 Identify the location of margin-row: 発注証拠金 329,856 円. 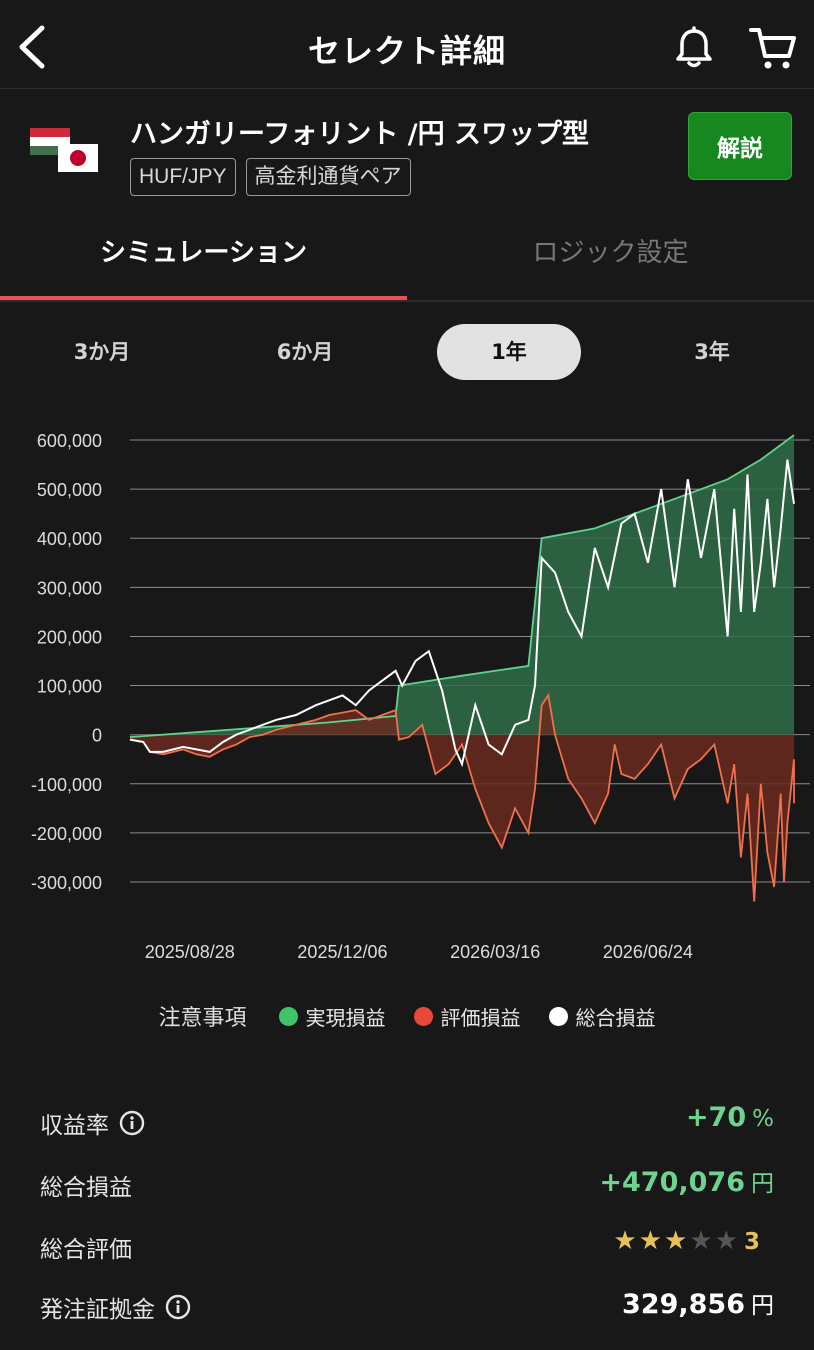
(407, 1306).